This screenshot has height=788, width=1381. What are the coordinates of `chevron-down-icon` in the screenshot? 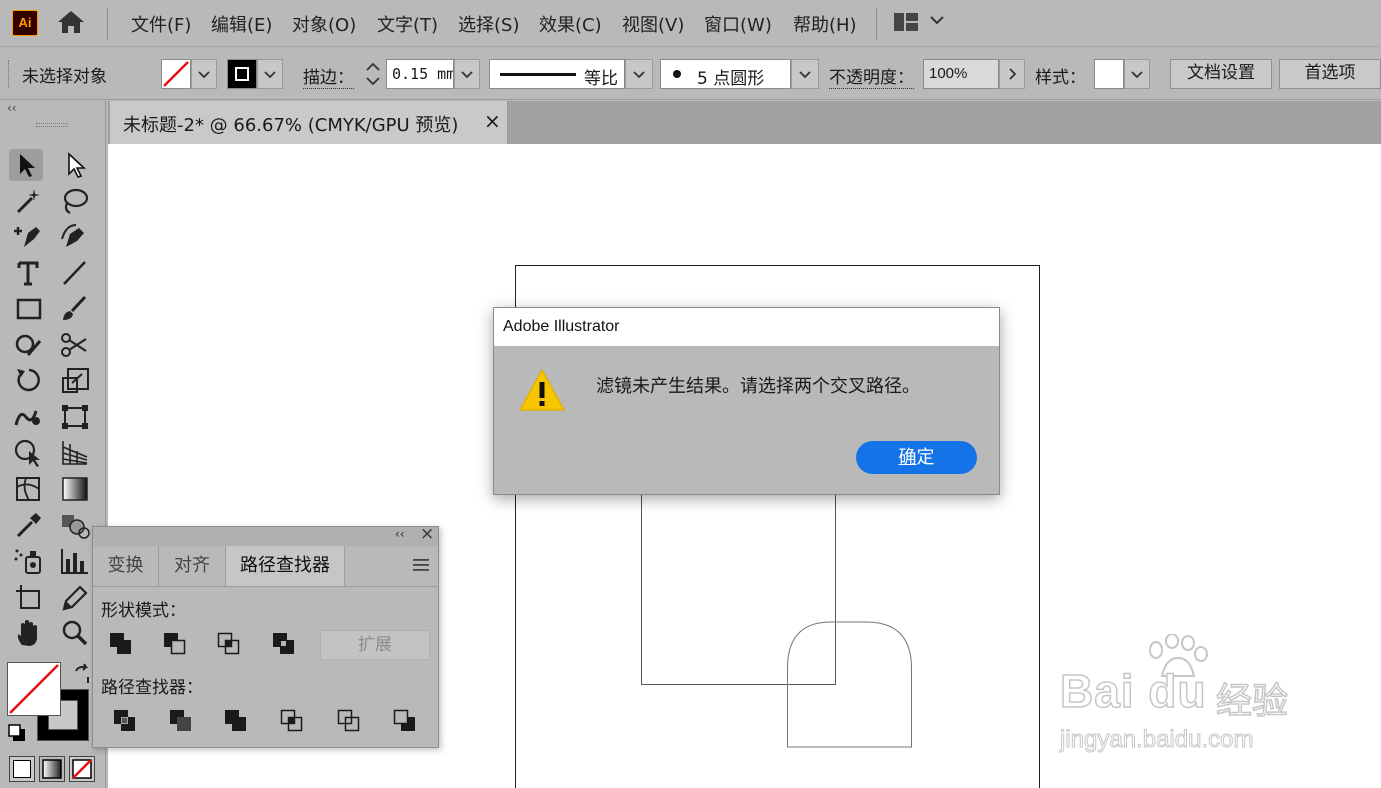 It's located at (937, 20).